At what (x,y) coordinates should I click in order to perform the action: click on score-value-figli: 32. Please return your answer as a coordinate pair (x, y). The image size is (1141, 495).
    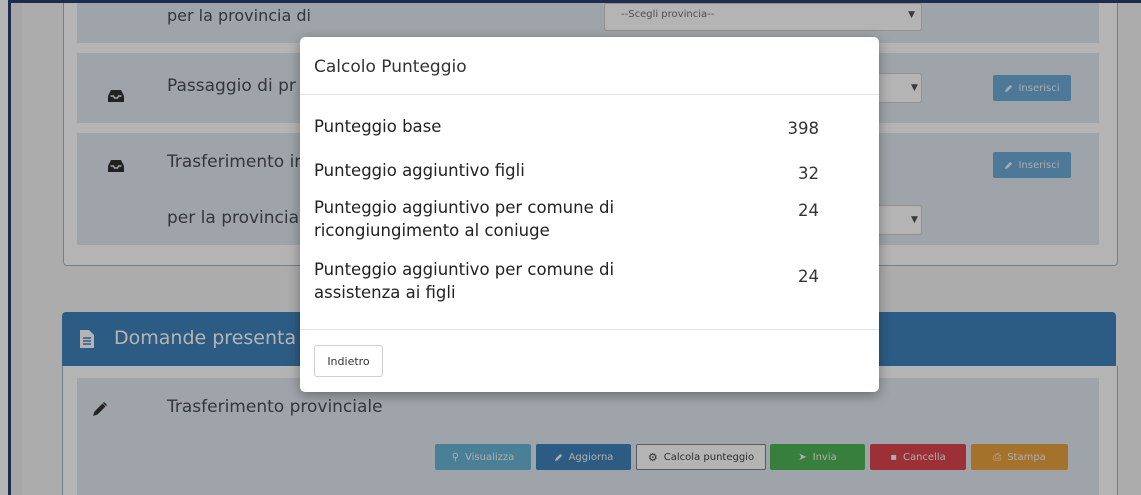
    Looking at the image, I should click on (808, 173).